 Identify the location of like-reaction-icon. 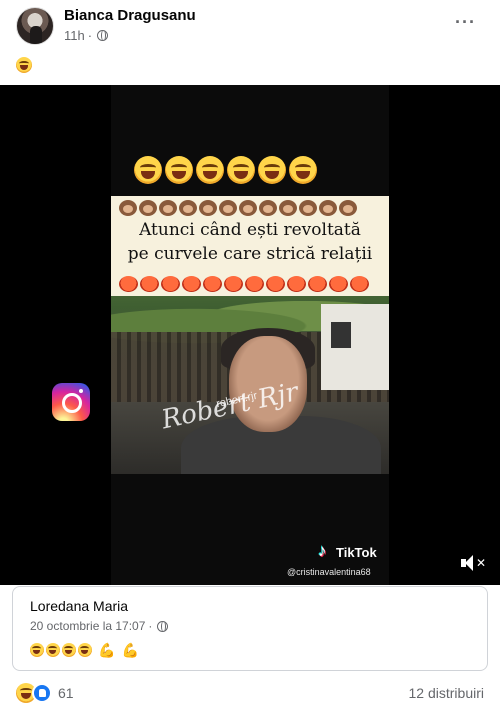
(42, 693).